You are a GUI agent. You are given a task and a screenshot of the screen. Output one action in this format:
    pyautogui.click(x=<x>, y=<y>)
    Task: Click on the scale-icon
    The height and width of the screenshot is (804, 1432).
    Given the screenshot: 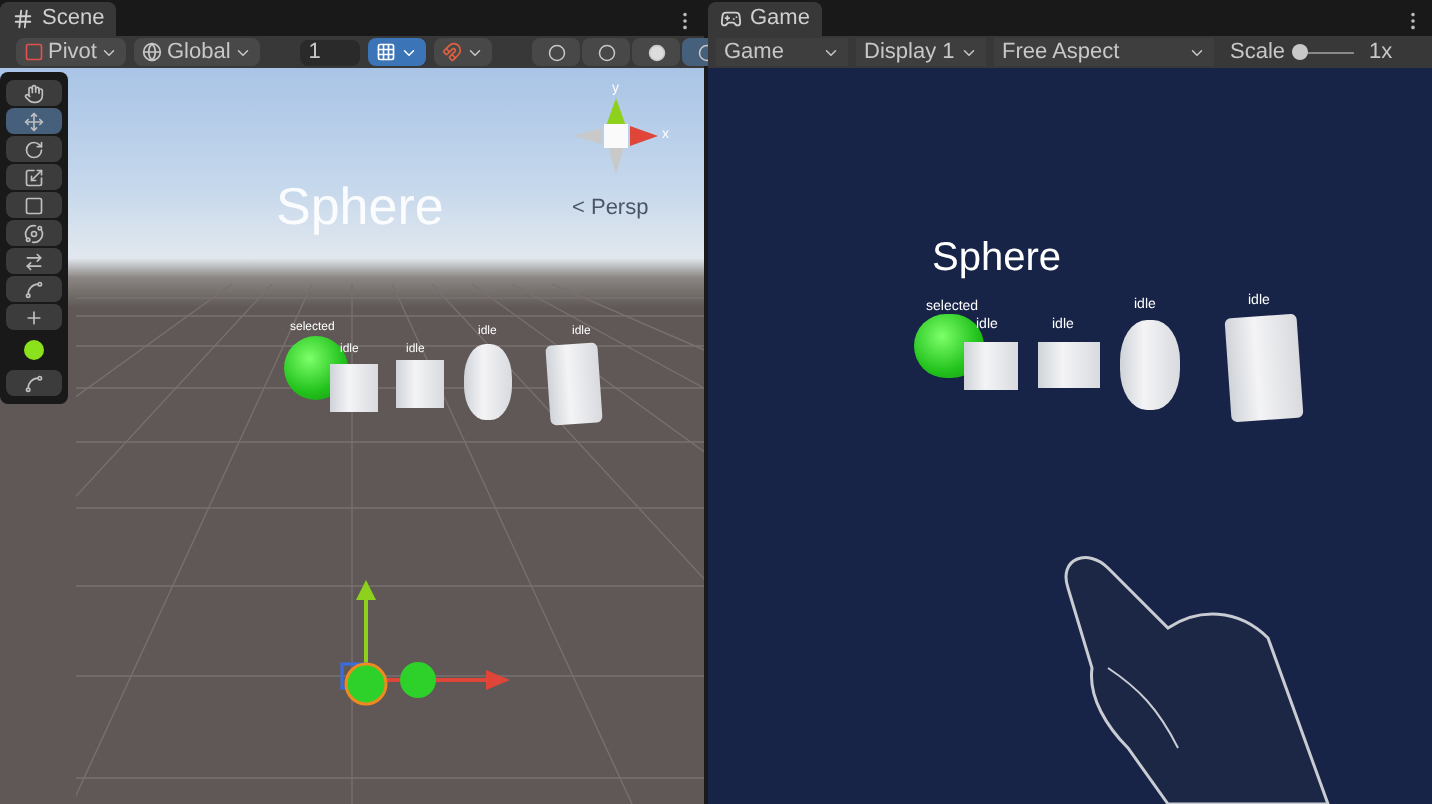 What is the action you would take?
    pyautogui.click(x=34, y=177)
    